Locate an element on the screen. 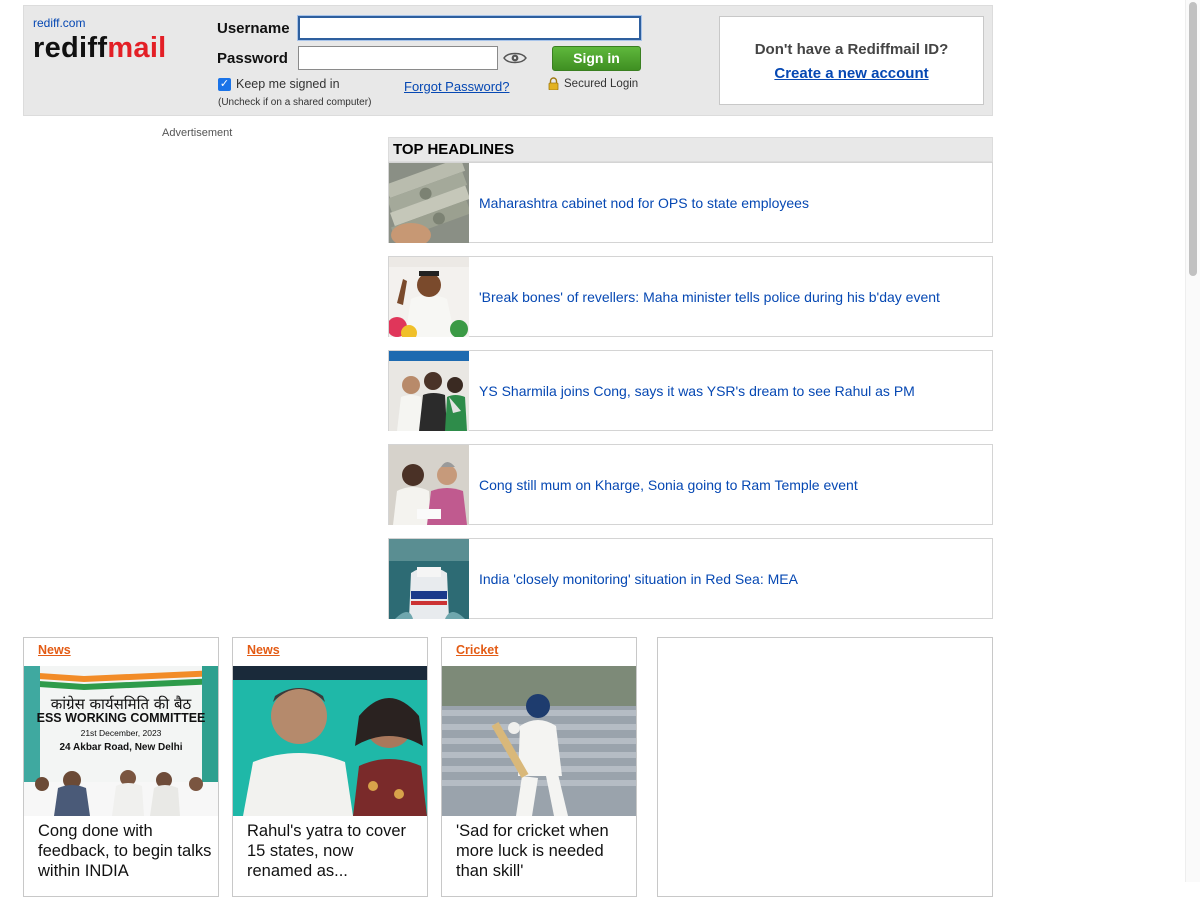 The width and height of the screenshot is (1200, 897). username-label: Username is located at coordinates (253, 28).